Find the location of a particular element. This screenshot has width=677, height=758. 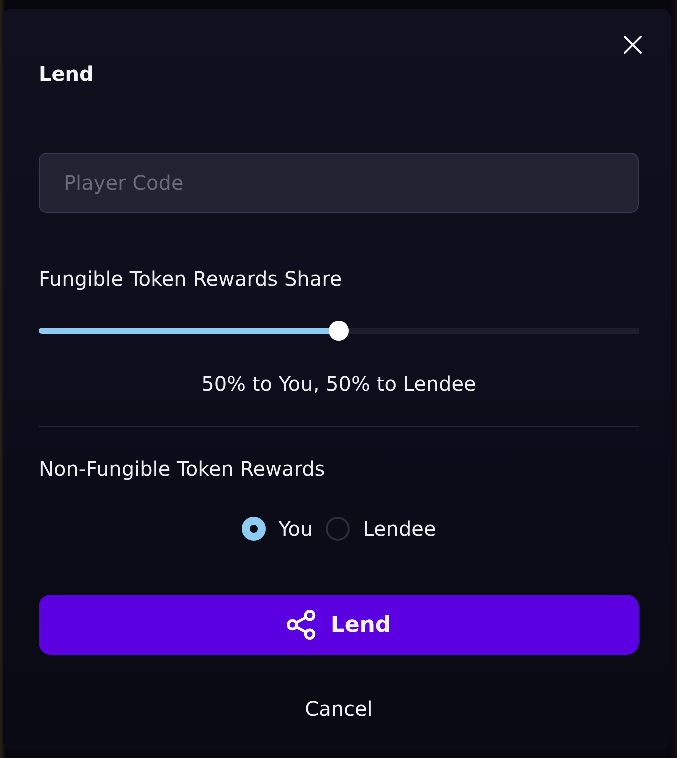

radio-icon is located at coordinates (338, 529).